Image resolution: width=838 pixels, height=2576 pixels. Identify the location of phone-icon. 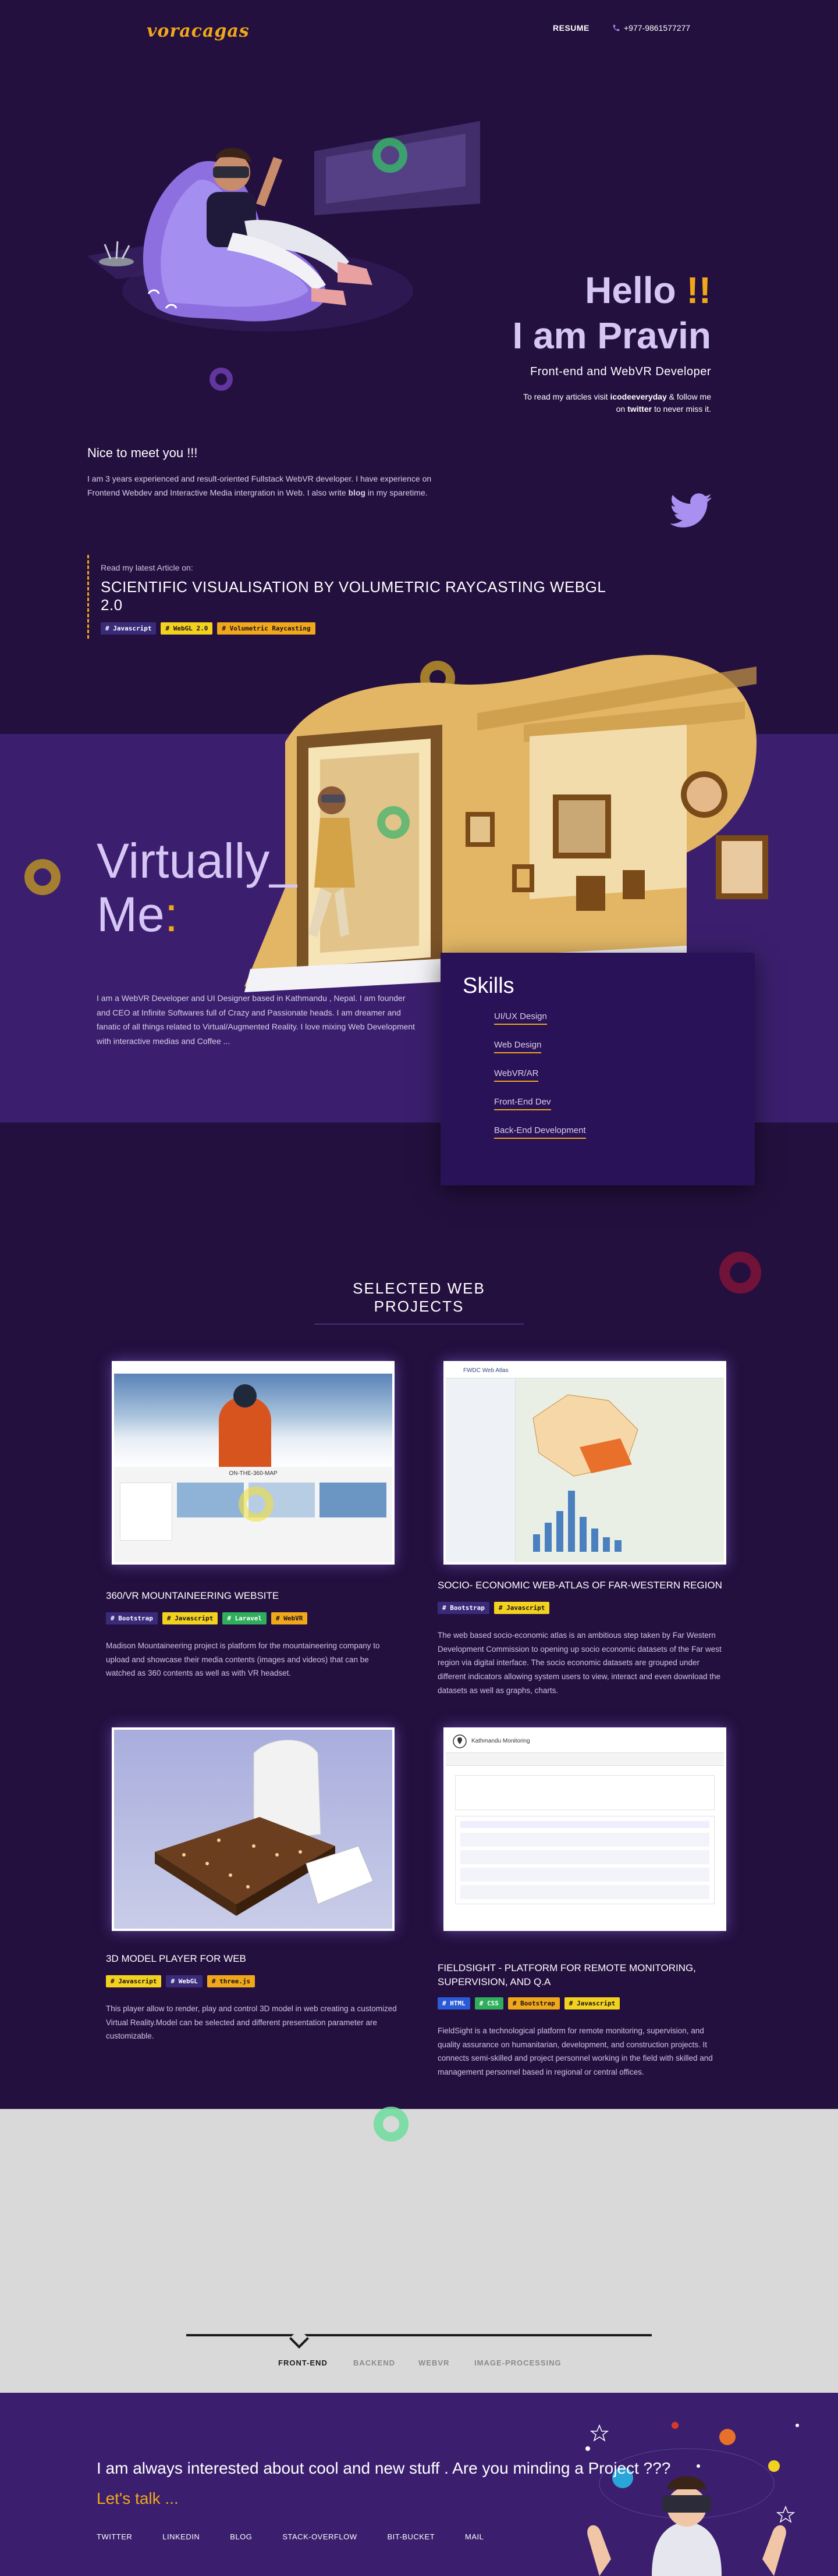
(616, 27).